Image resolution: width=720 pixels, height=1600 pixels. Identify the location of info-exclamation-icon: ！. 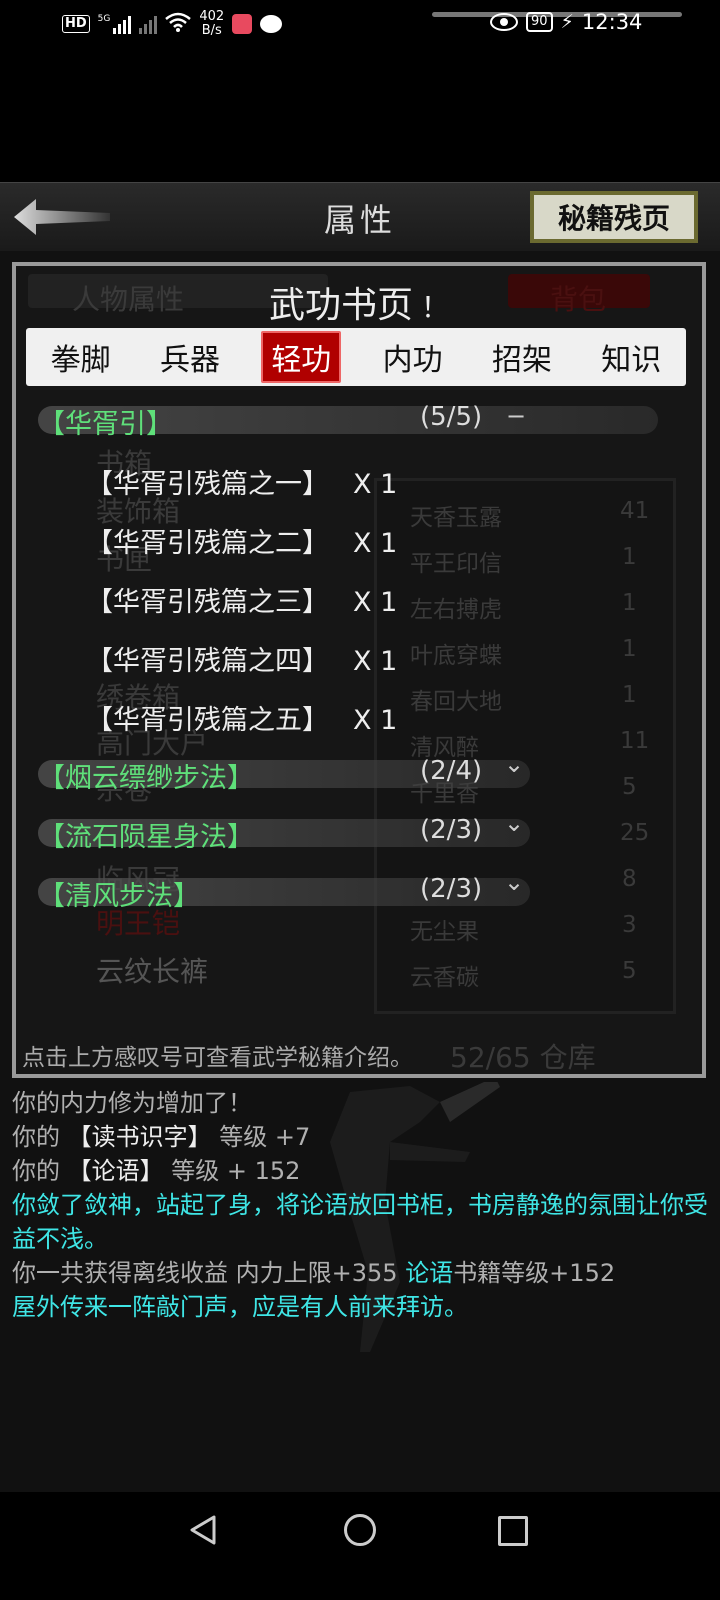
(435, 307).